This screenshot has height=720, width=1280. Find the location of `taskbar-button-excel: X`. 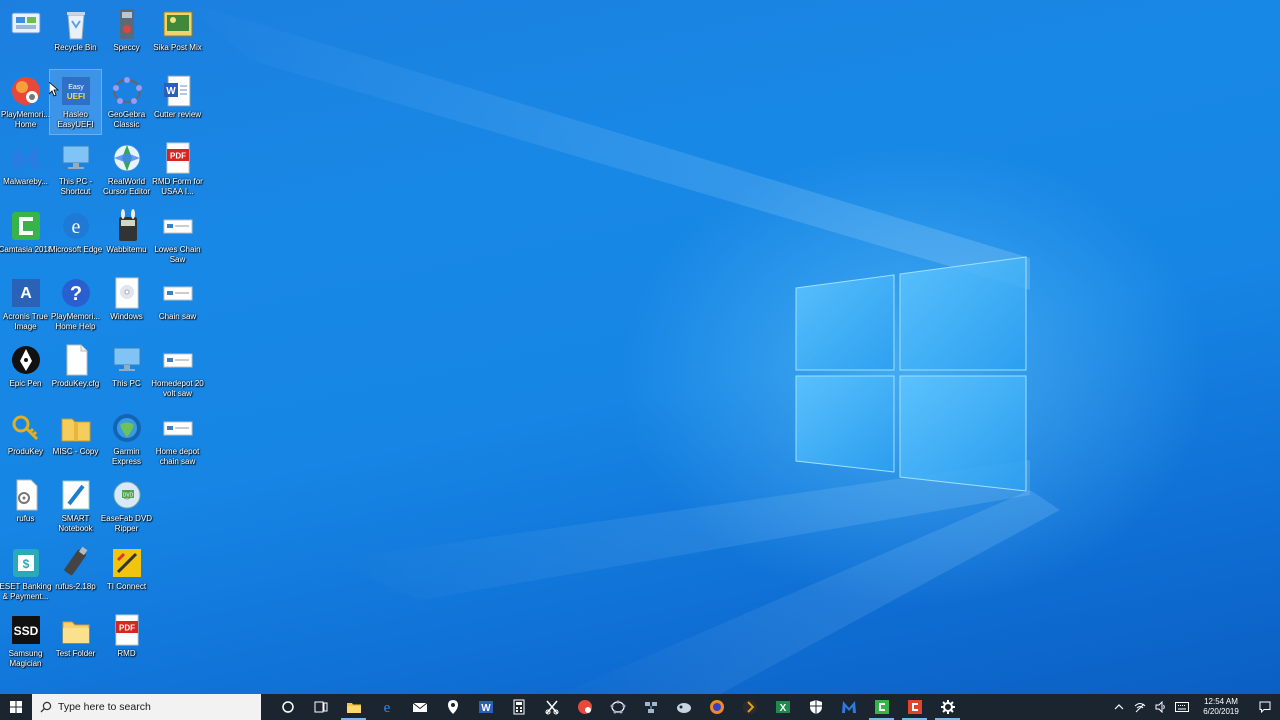

taskbar-button-excel: X is located at coordinates (782, 707).